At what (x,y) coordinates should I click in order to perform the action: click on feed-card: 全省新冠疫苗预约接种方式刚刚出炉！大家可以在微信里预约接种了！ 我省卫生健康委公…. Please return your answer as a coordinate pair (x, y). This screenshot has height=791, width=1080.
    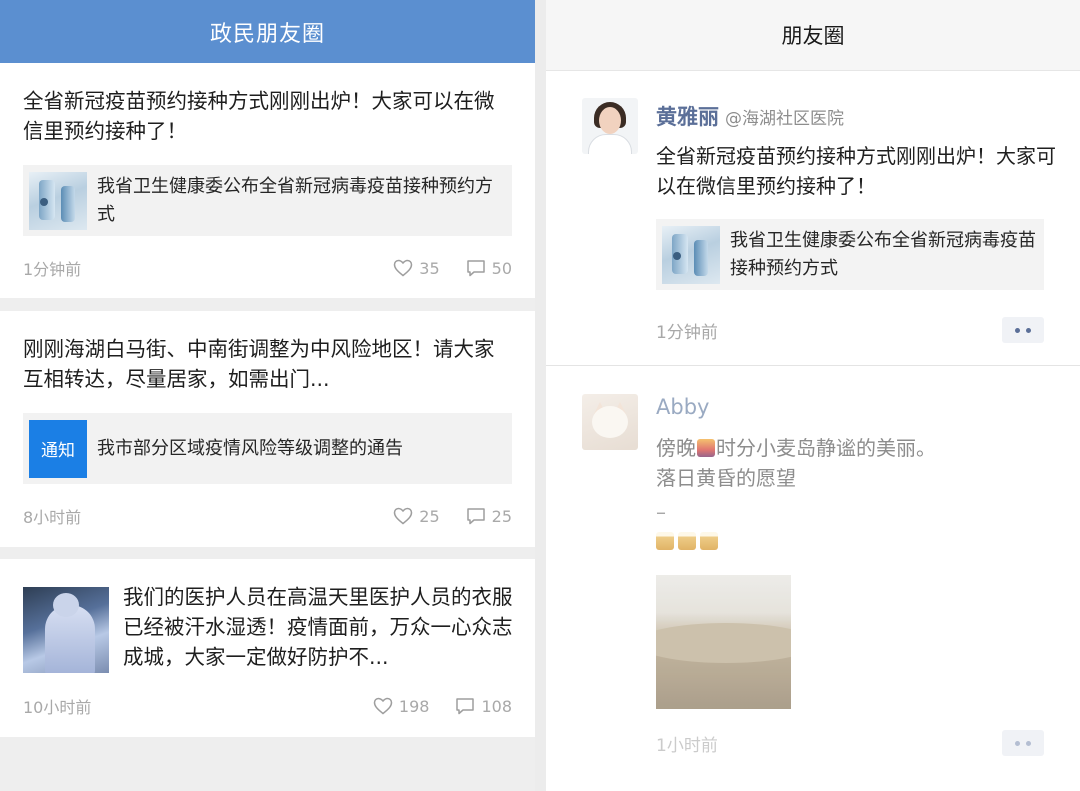
    Looking at the image, I should click on (267, 180).